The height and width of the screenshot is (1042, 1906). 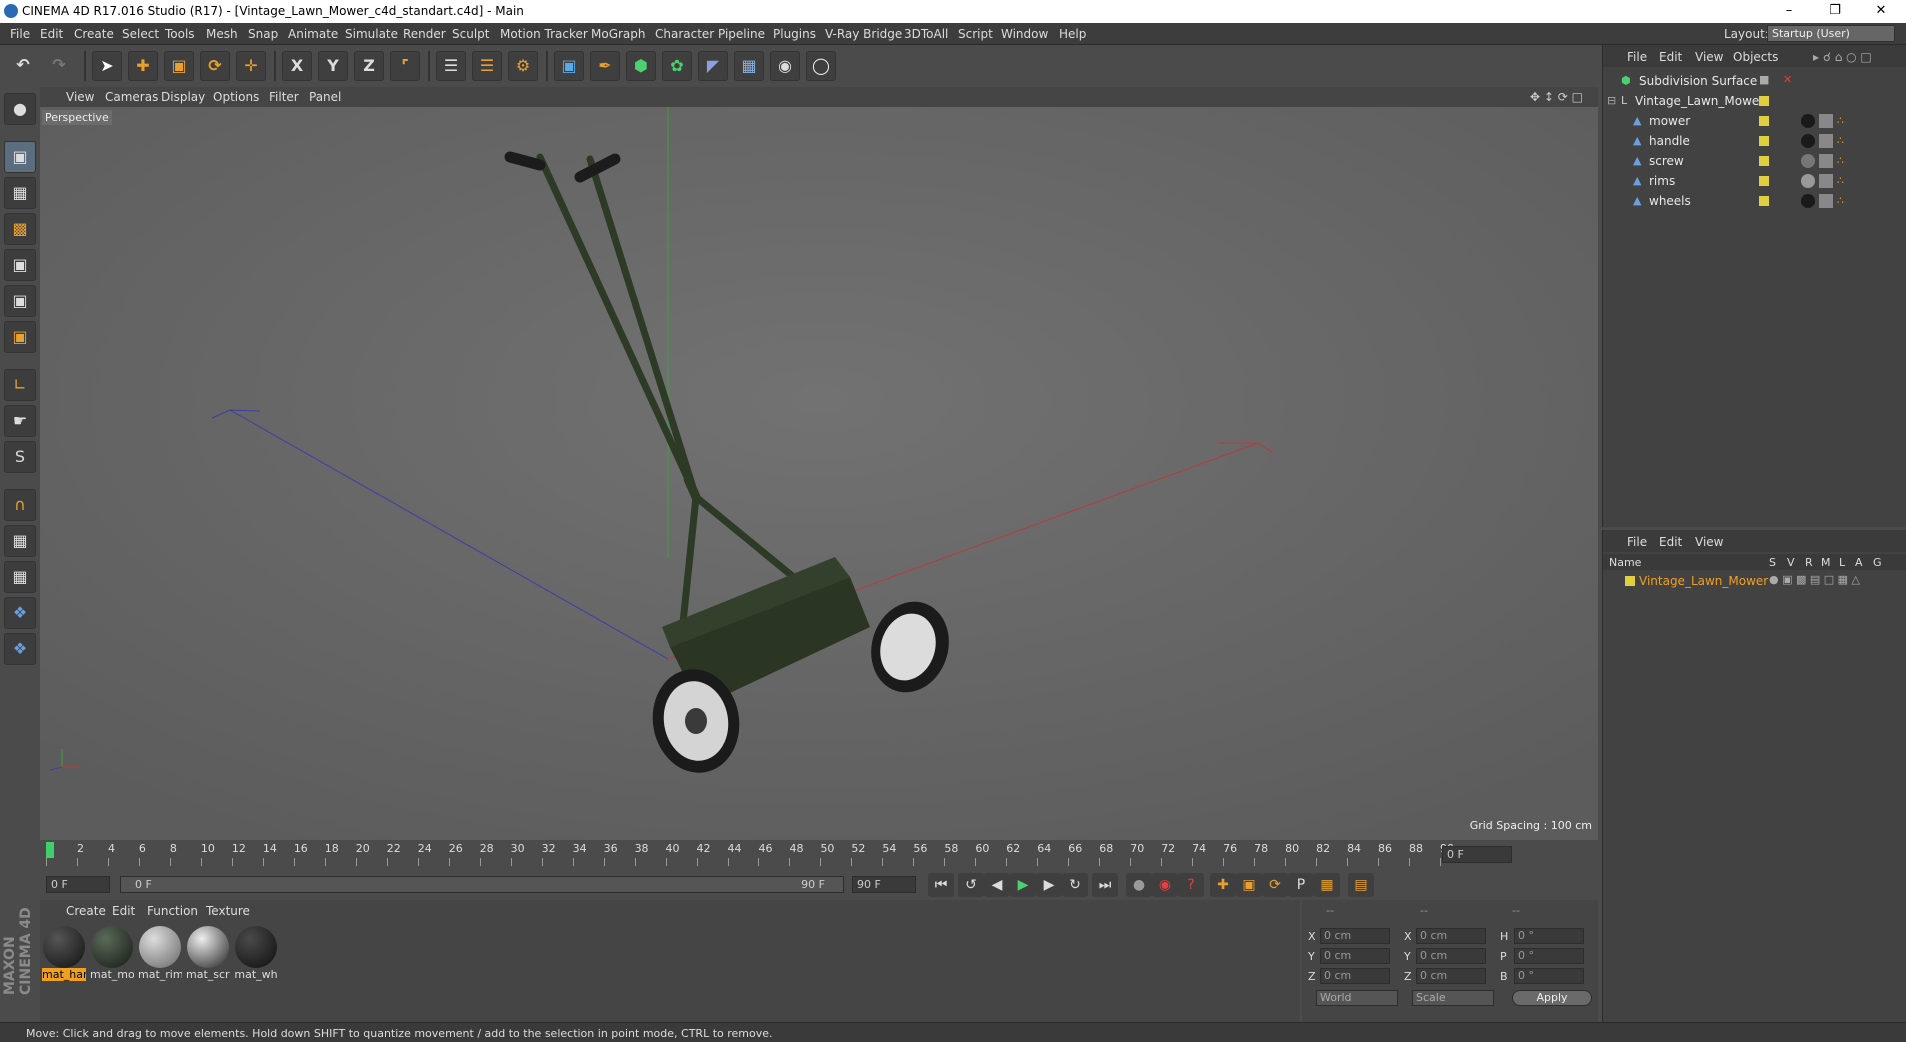 What do you see at coordinates (1831, 33) in the screenshot?
I see `layout-select: Startup (User)` at bounding box center [1831, 33].